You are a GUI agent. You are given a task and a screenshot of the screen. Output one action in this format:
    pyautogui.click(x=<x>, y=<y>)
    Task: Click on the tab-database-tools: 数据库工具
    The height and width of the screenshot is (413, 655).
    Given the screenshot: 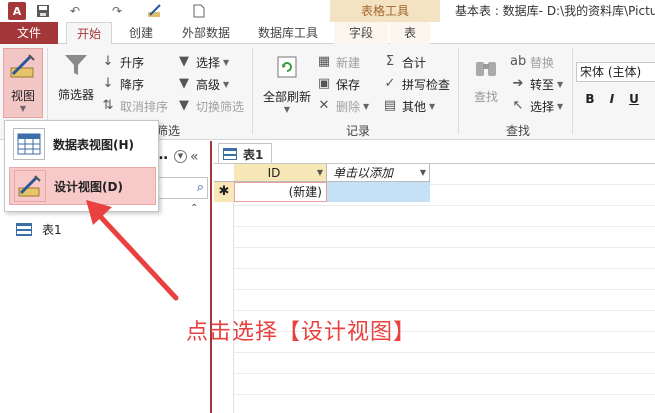 What is the action you would take?
    pyautogui.click(x=288, y=33)
    